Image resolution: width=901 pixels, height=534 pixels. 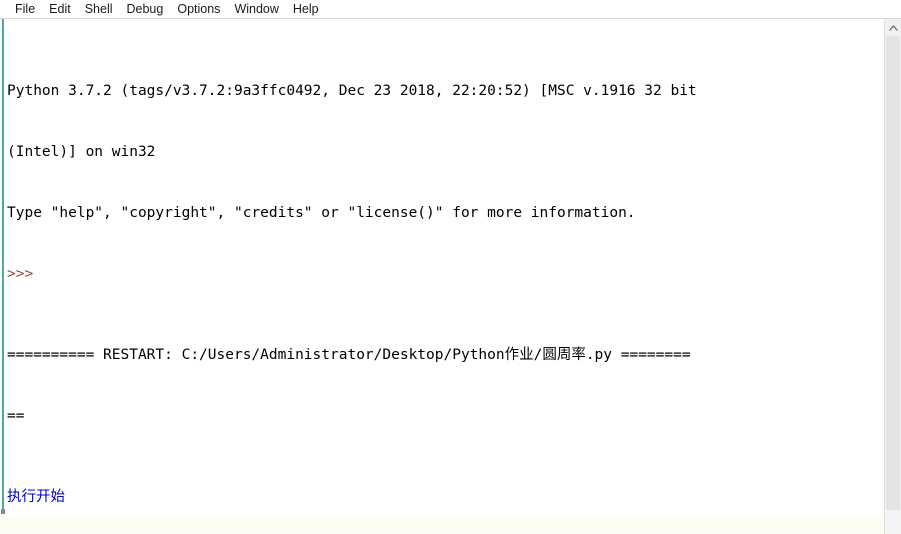 What do you see at coordinates (145, 9) in the screenshot?
I see `menu-debug: Debug` at bounding box center [145, 9].